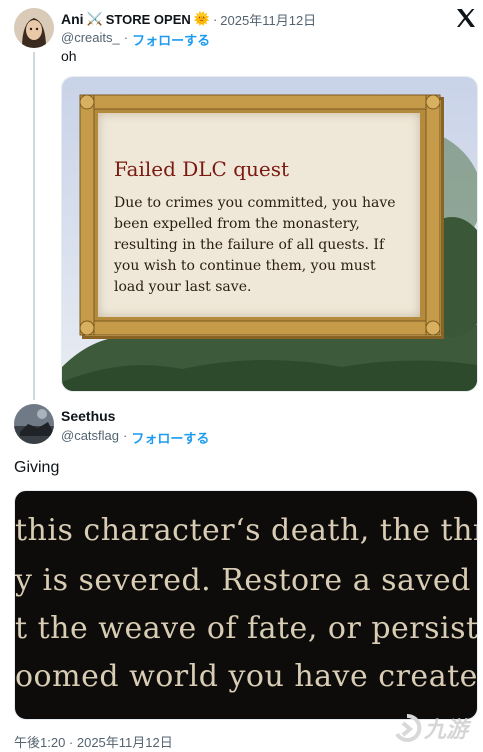 The width and height of the screenshot is (483, 752). I want to click on avatar-portrait-icon, so click(34, 28).